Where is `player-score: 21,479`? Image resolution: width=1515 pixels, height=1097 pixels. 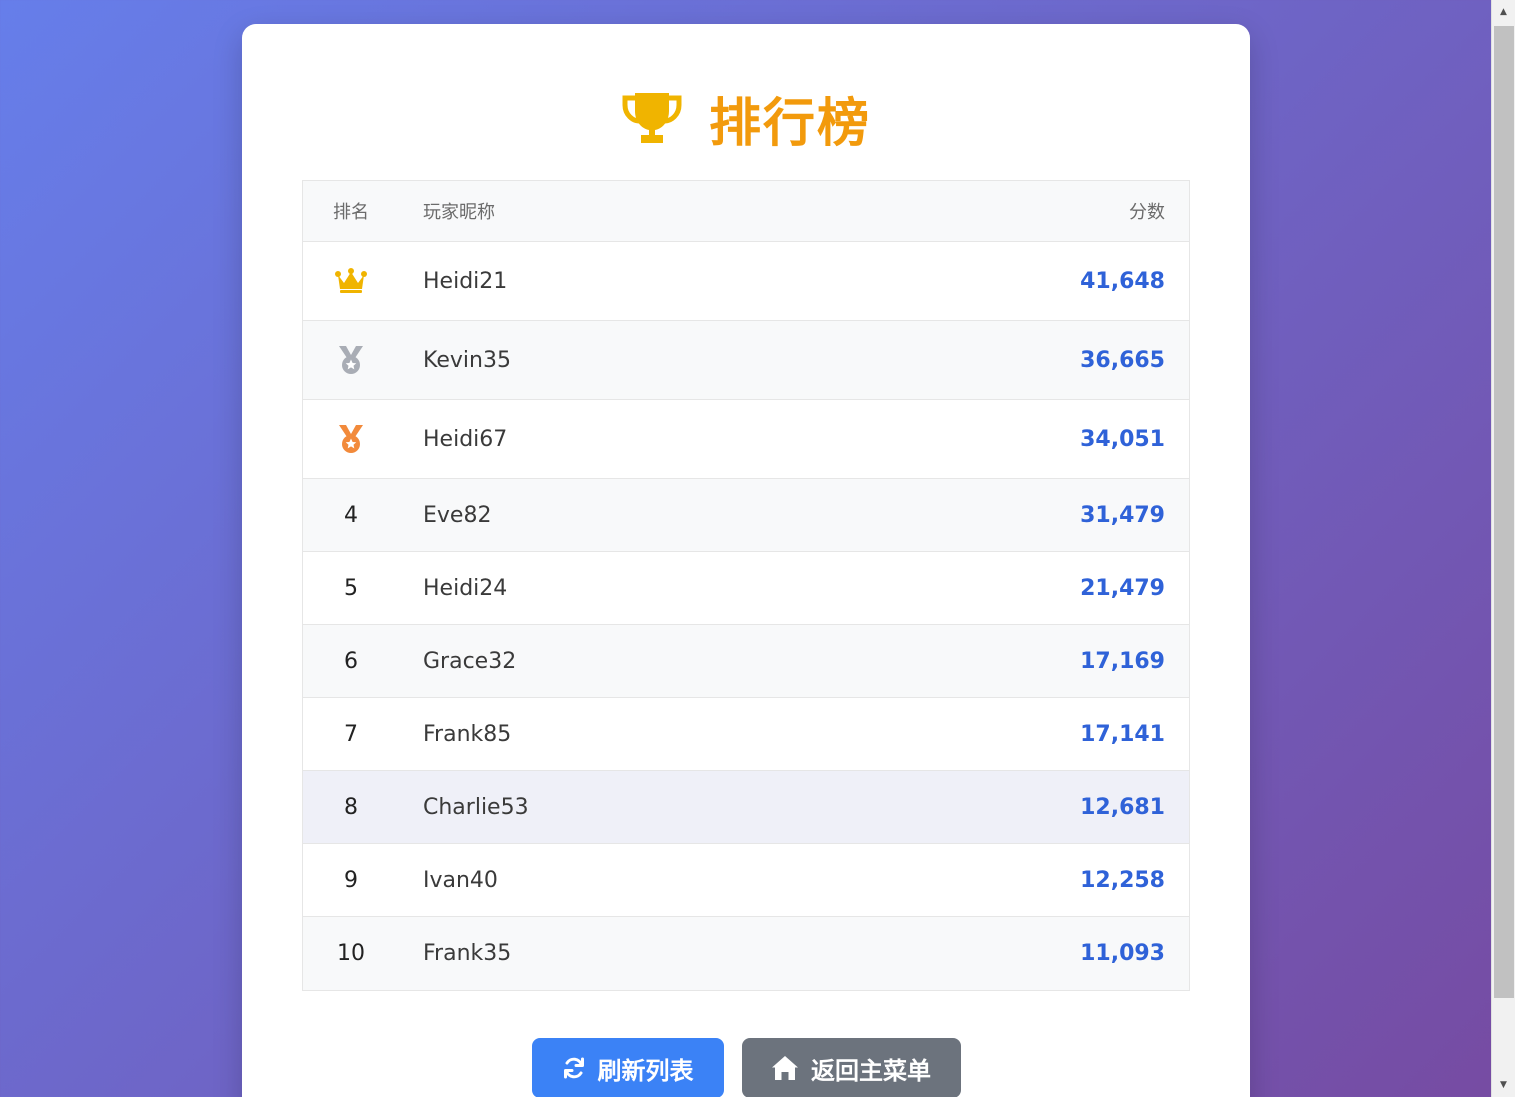
player-score: 21,479 is located at coordinates (1122, 588).